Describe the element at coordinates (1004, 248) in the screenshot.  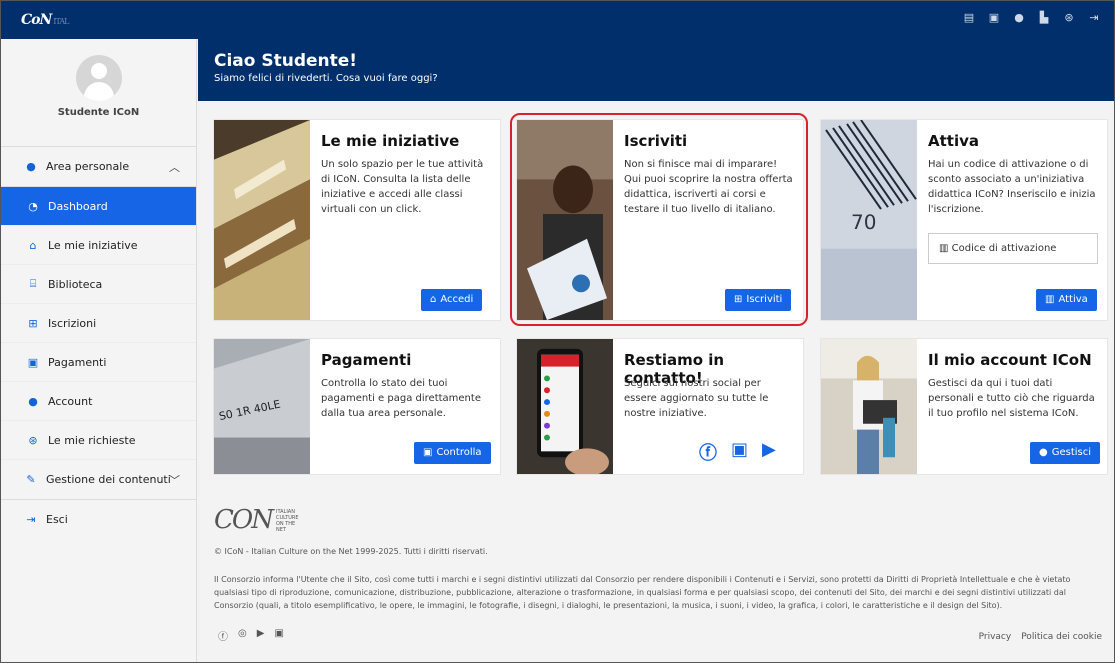
I see `input-placeholder: Codice di attivazione` at that location.